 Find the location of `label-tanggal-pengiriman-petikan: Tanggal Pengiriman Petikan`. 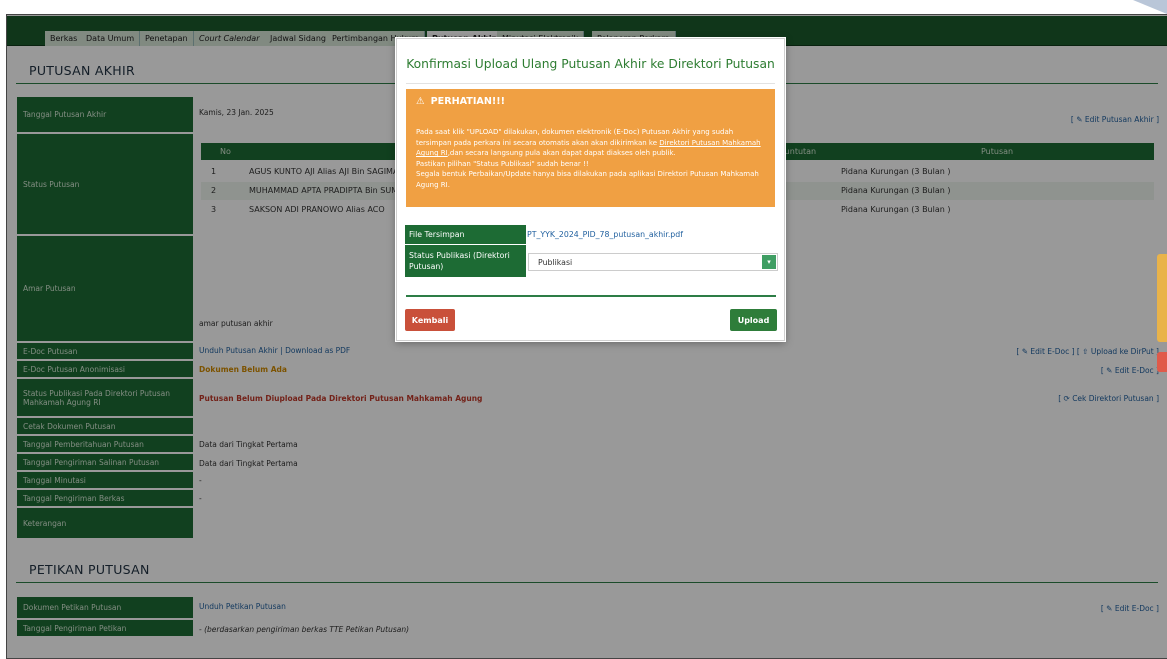

label-tanggal-pengiriman-petikan: Tanggal Pengiriman Petikan is located at coordinates (105, 628).